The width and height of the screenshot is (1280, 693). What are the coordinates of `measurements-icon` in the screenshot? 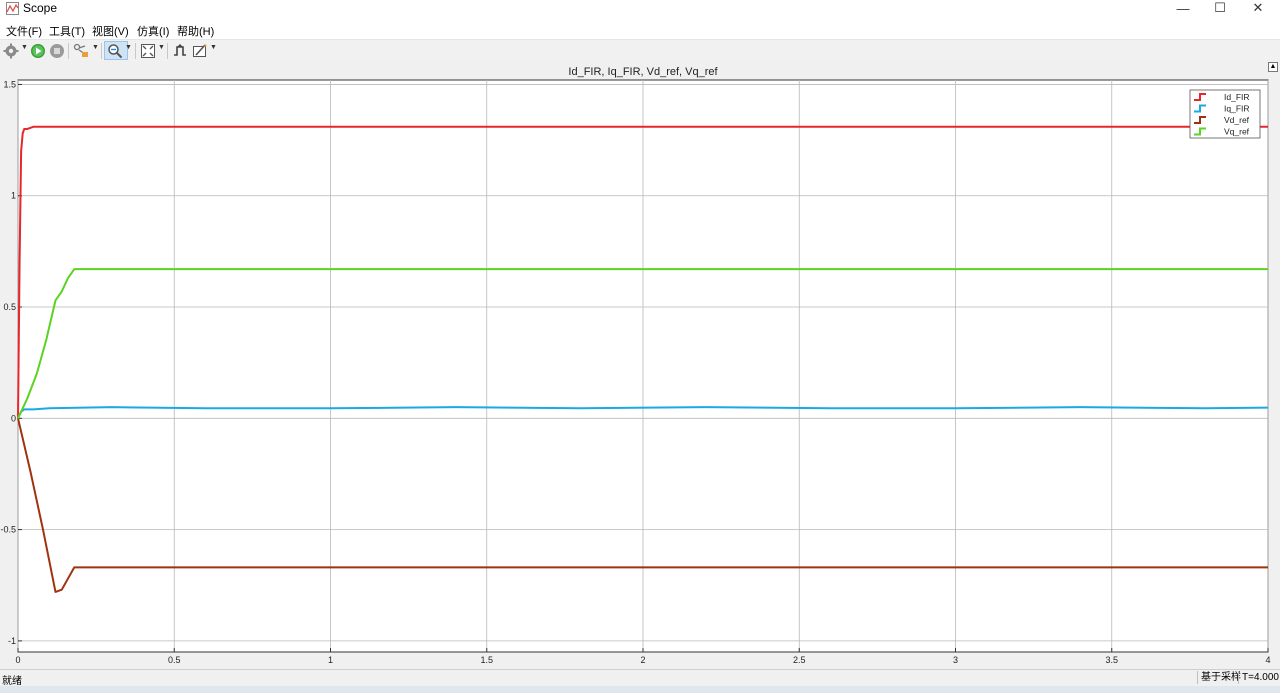 It's located at (200, 51).